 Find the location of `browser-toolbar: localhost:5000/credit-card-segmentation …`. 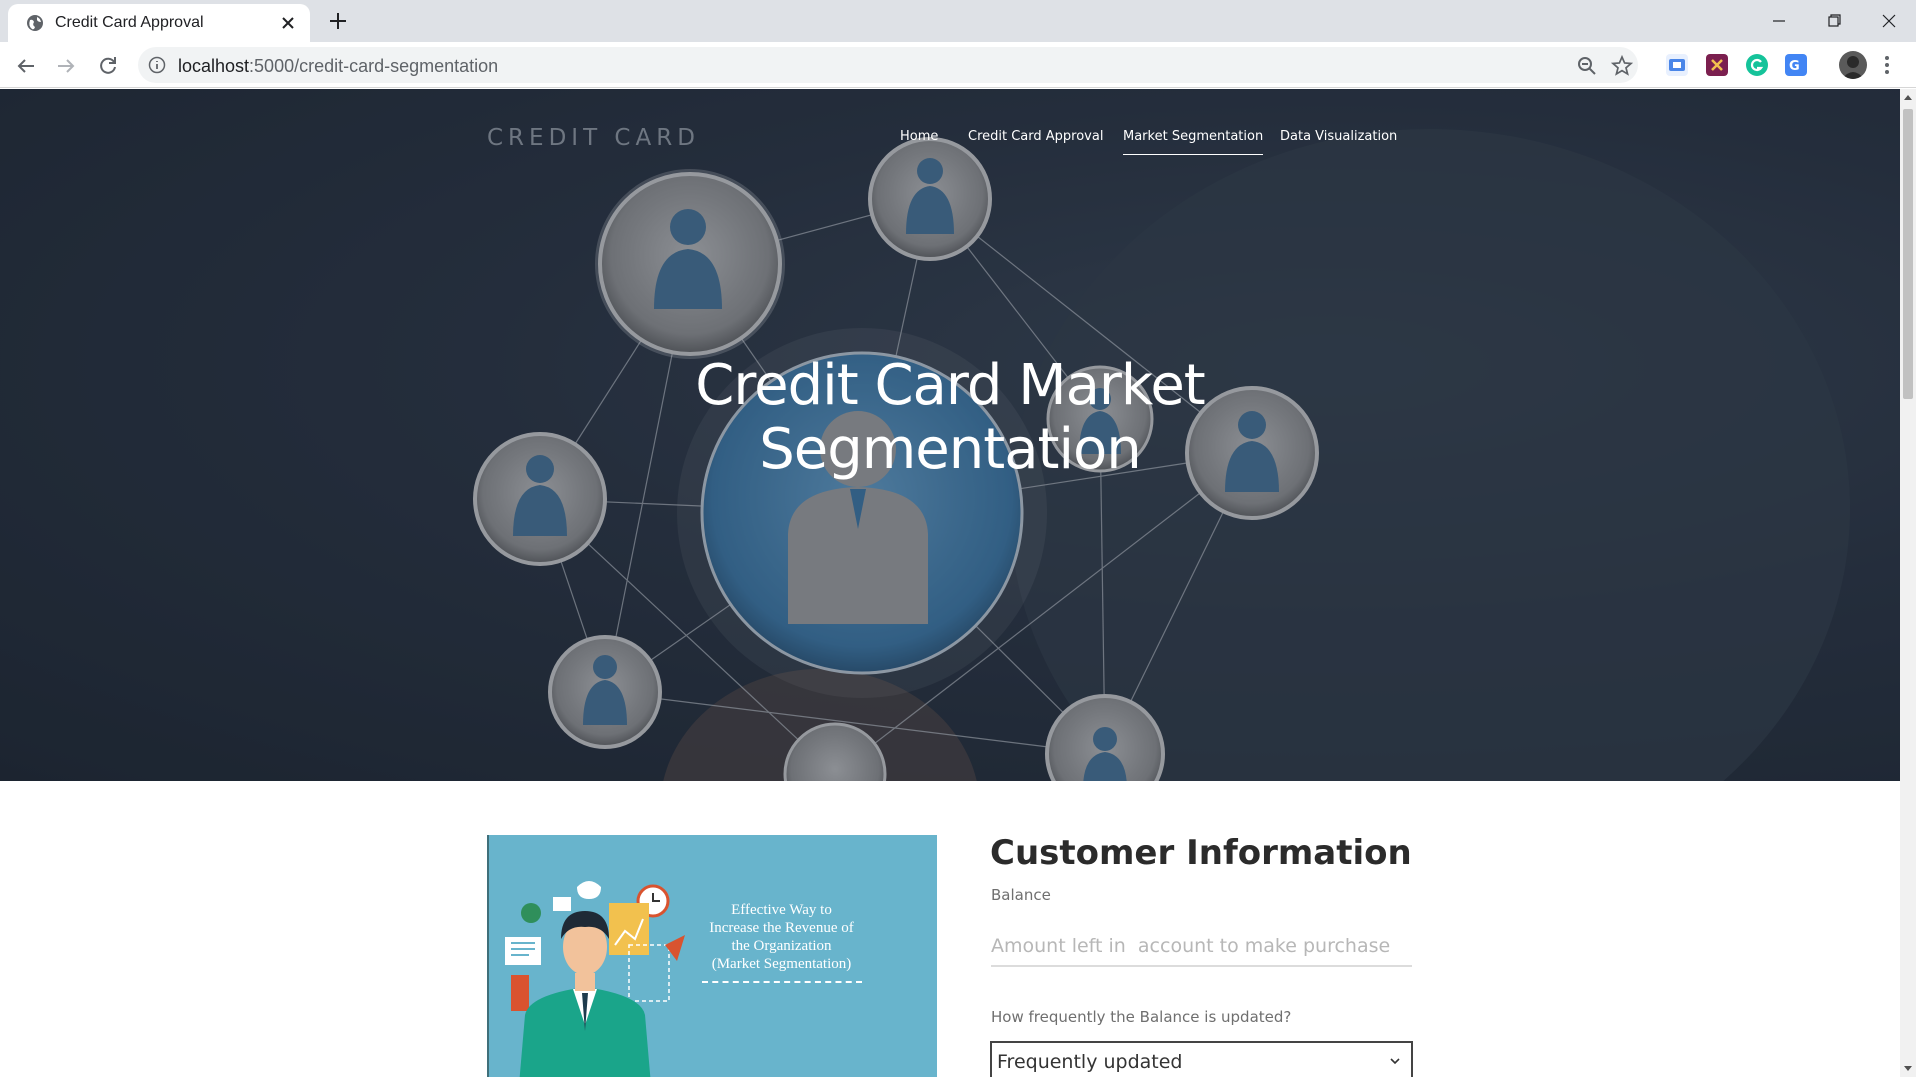

browser-toolbar: localhost:5000/credit-card-segmentation … is located at coordinates (958, 65).